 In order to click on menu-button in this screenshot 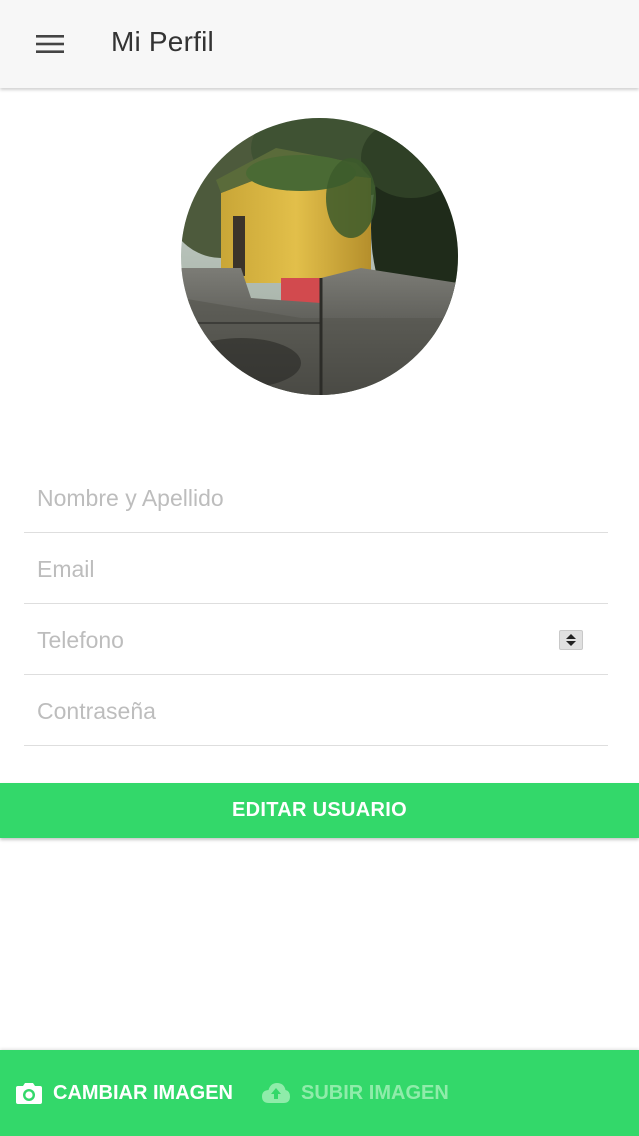, I will do `click(50, 44)`.